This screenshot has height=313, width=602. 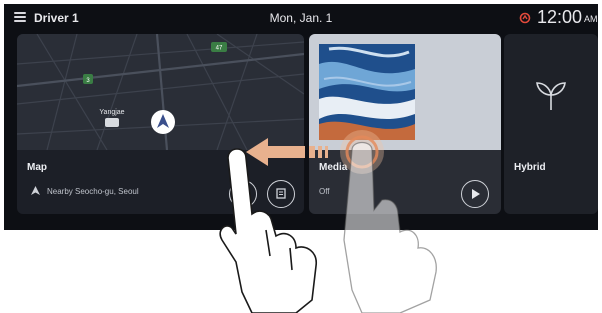 I want to click on hybrid-card-title: Hybrid, so click(x=530, y=167).